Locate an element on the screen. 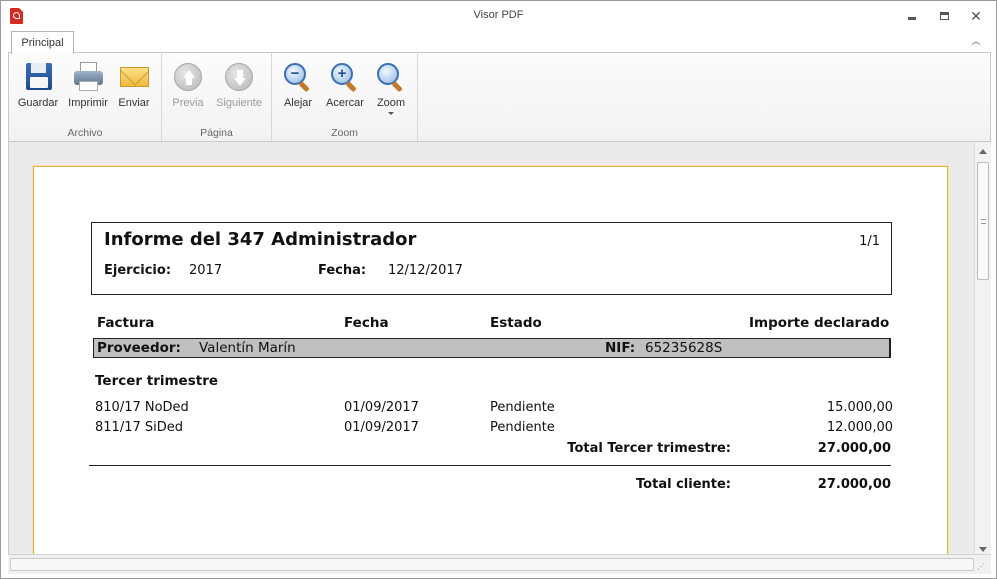  zoom-dropdown-button: Zoom is located at coordinates (391, 88).